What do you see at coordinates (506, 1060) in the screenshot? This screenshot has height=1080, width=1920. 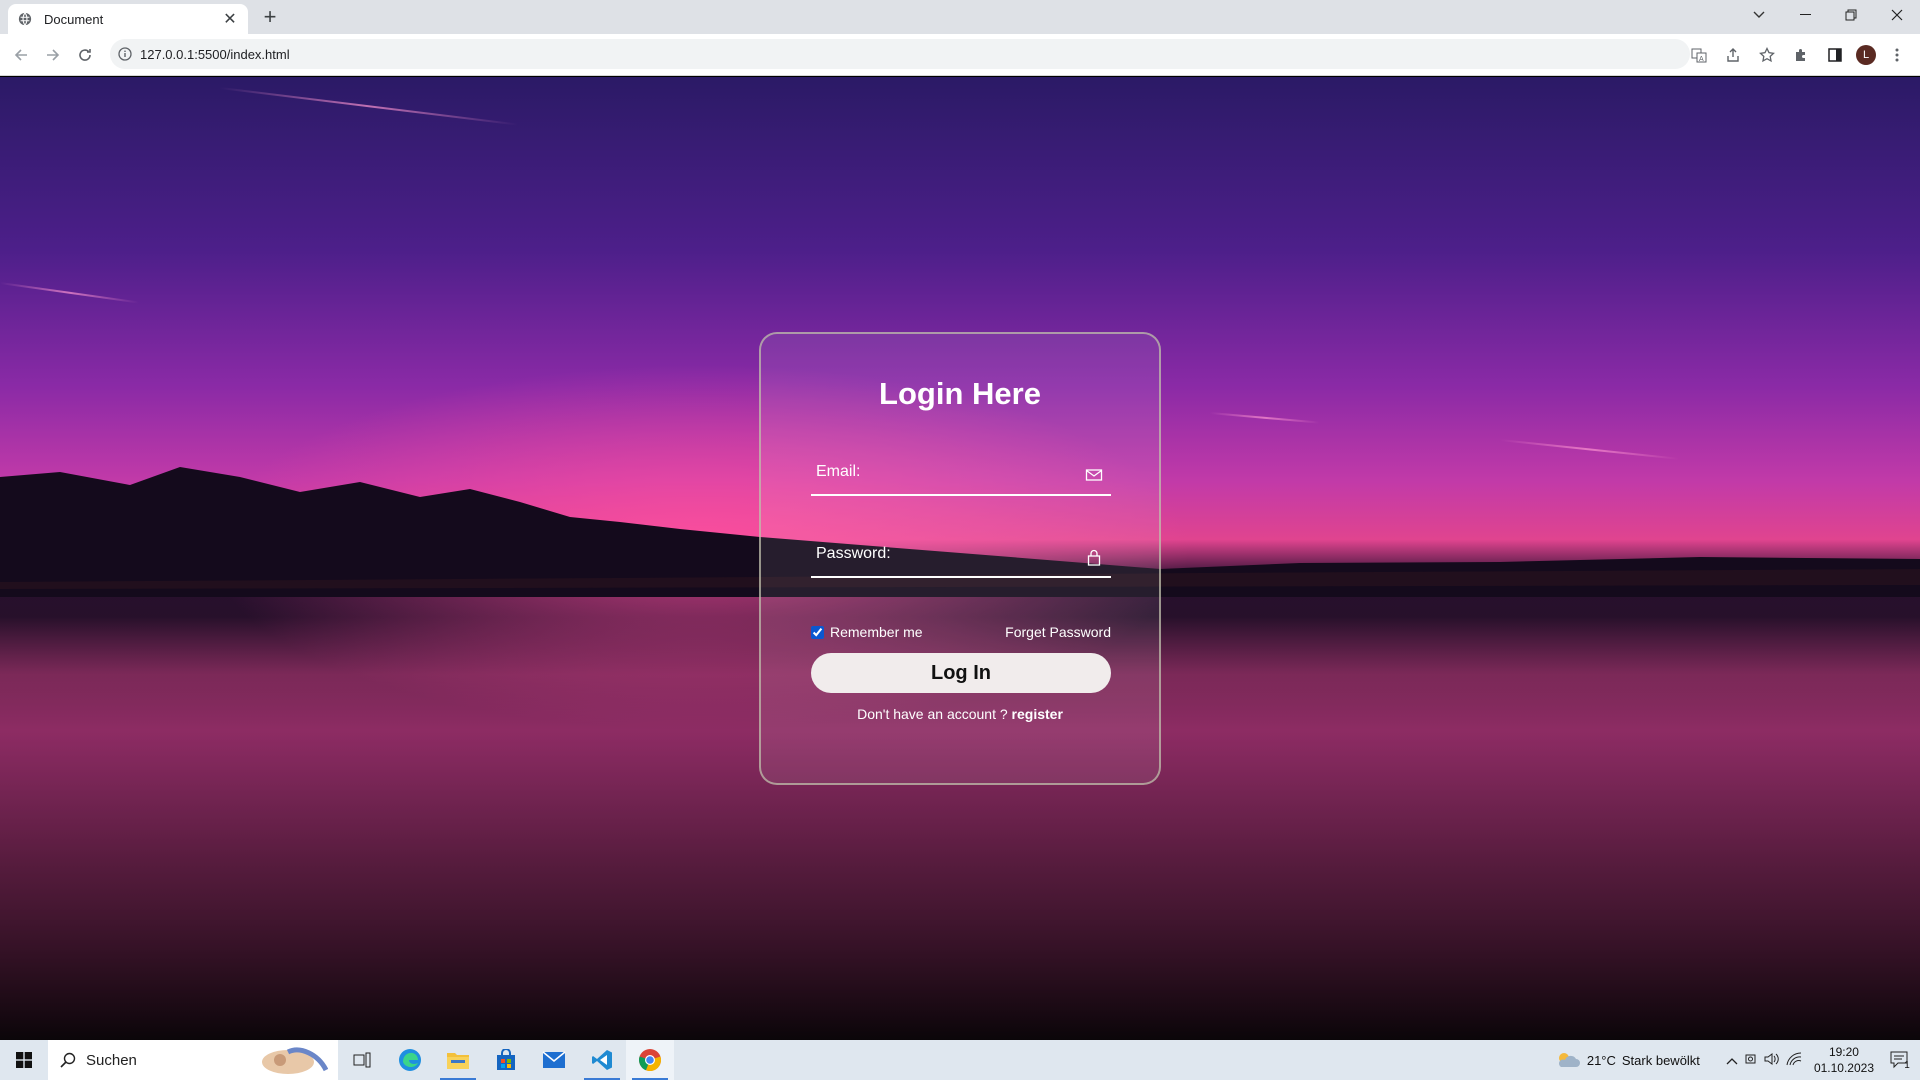 I see `store-icon` at bounding box center [506, 1060].